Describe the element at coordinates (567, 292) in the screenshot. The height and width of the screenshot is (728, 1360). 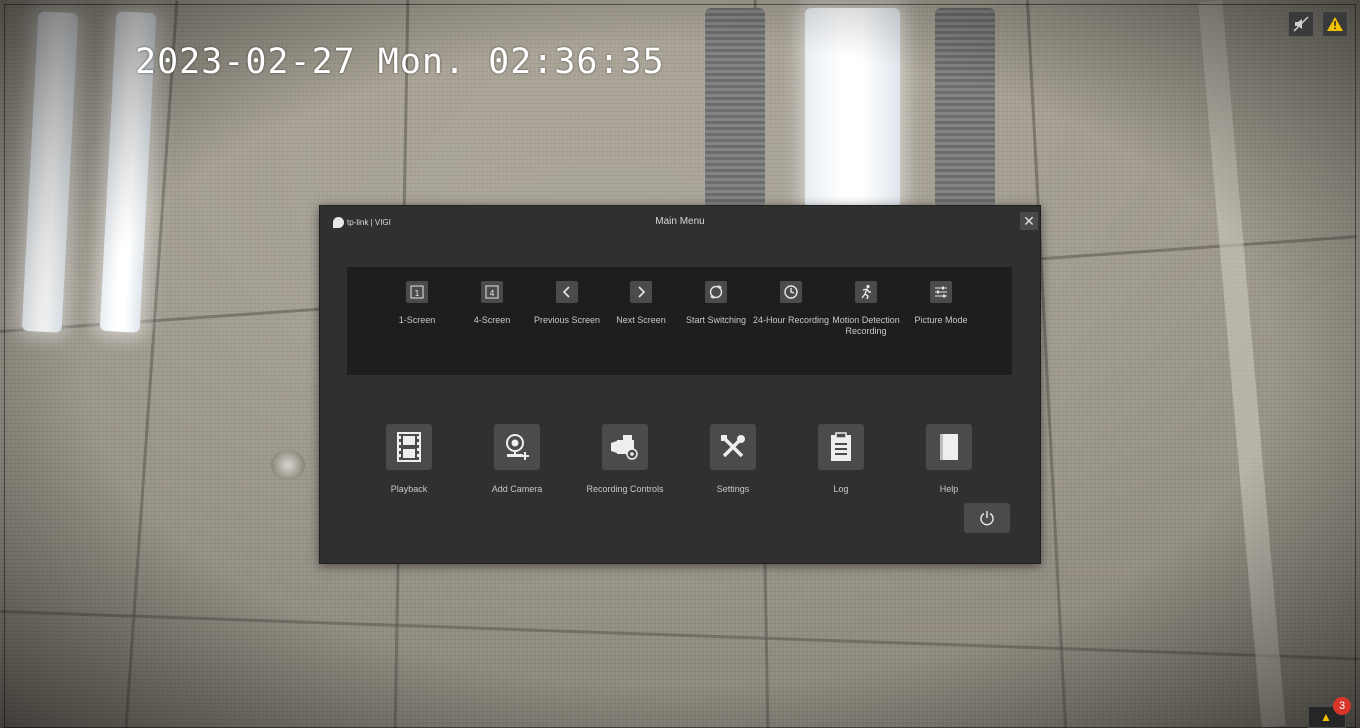
I see `chevron-left-icon` at that location.